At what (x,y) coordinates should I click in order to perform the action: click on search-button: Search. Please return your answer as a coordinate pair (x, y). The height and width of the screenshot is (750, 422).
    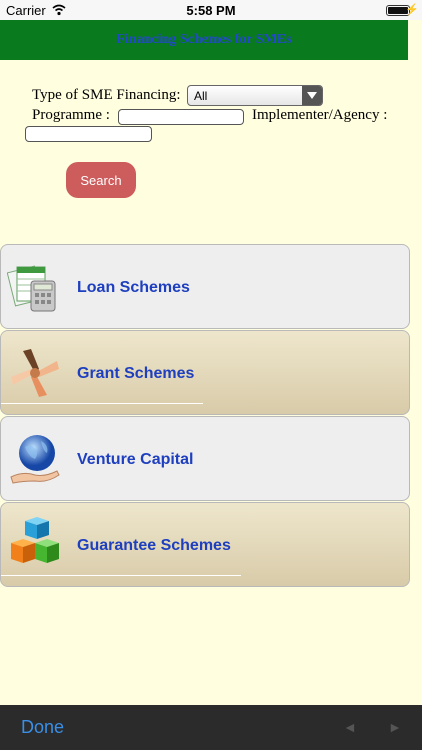
    Looking at the image, I should click on (101, 180).